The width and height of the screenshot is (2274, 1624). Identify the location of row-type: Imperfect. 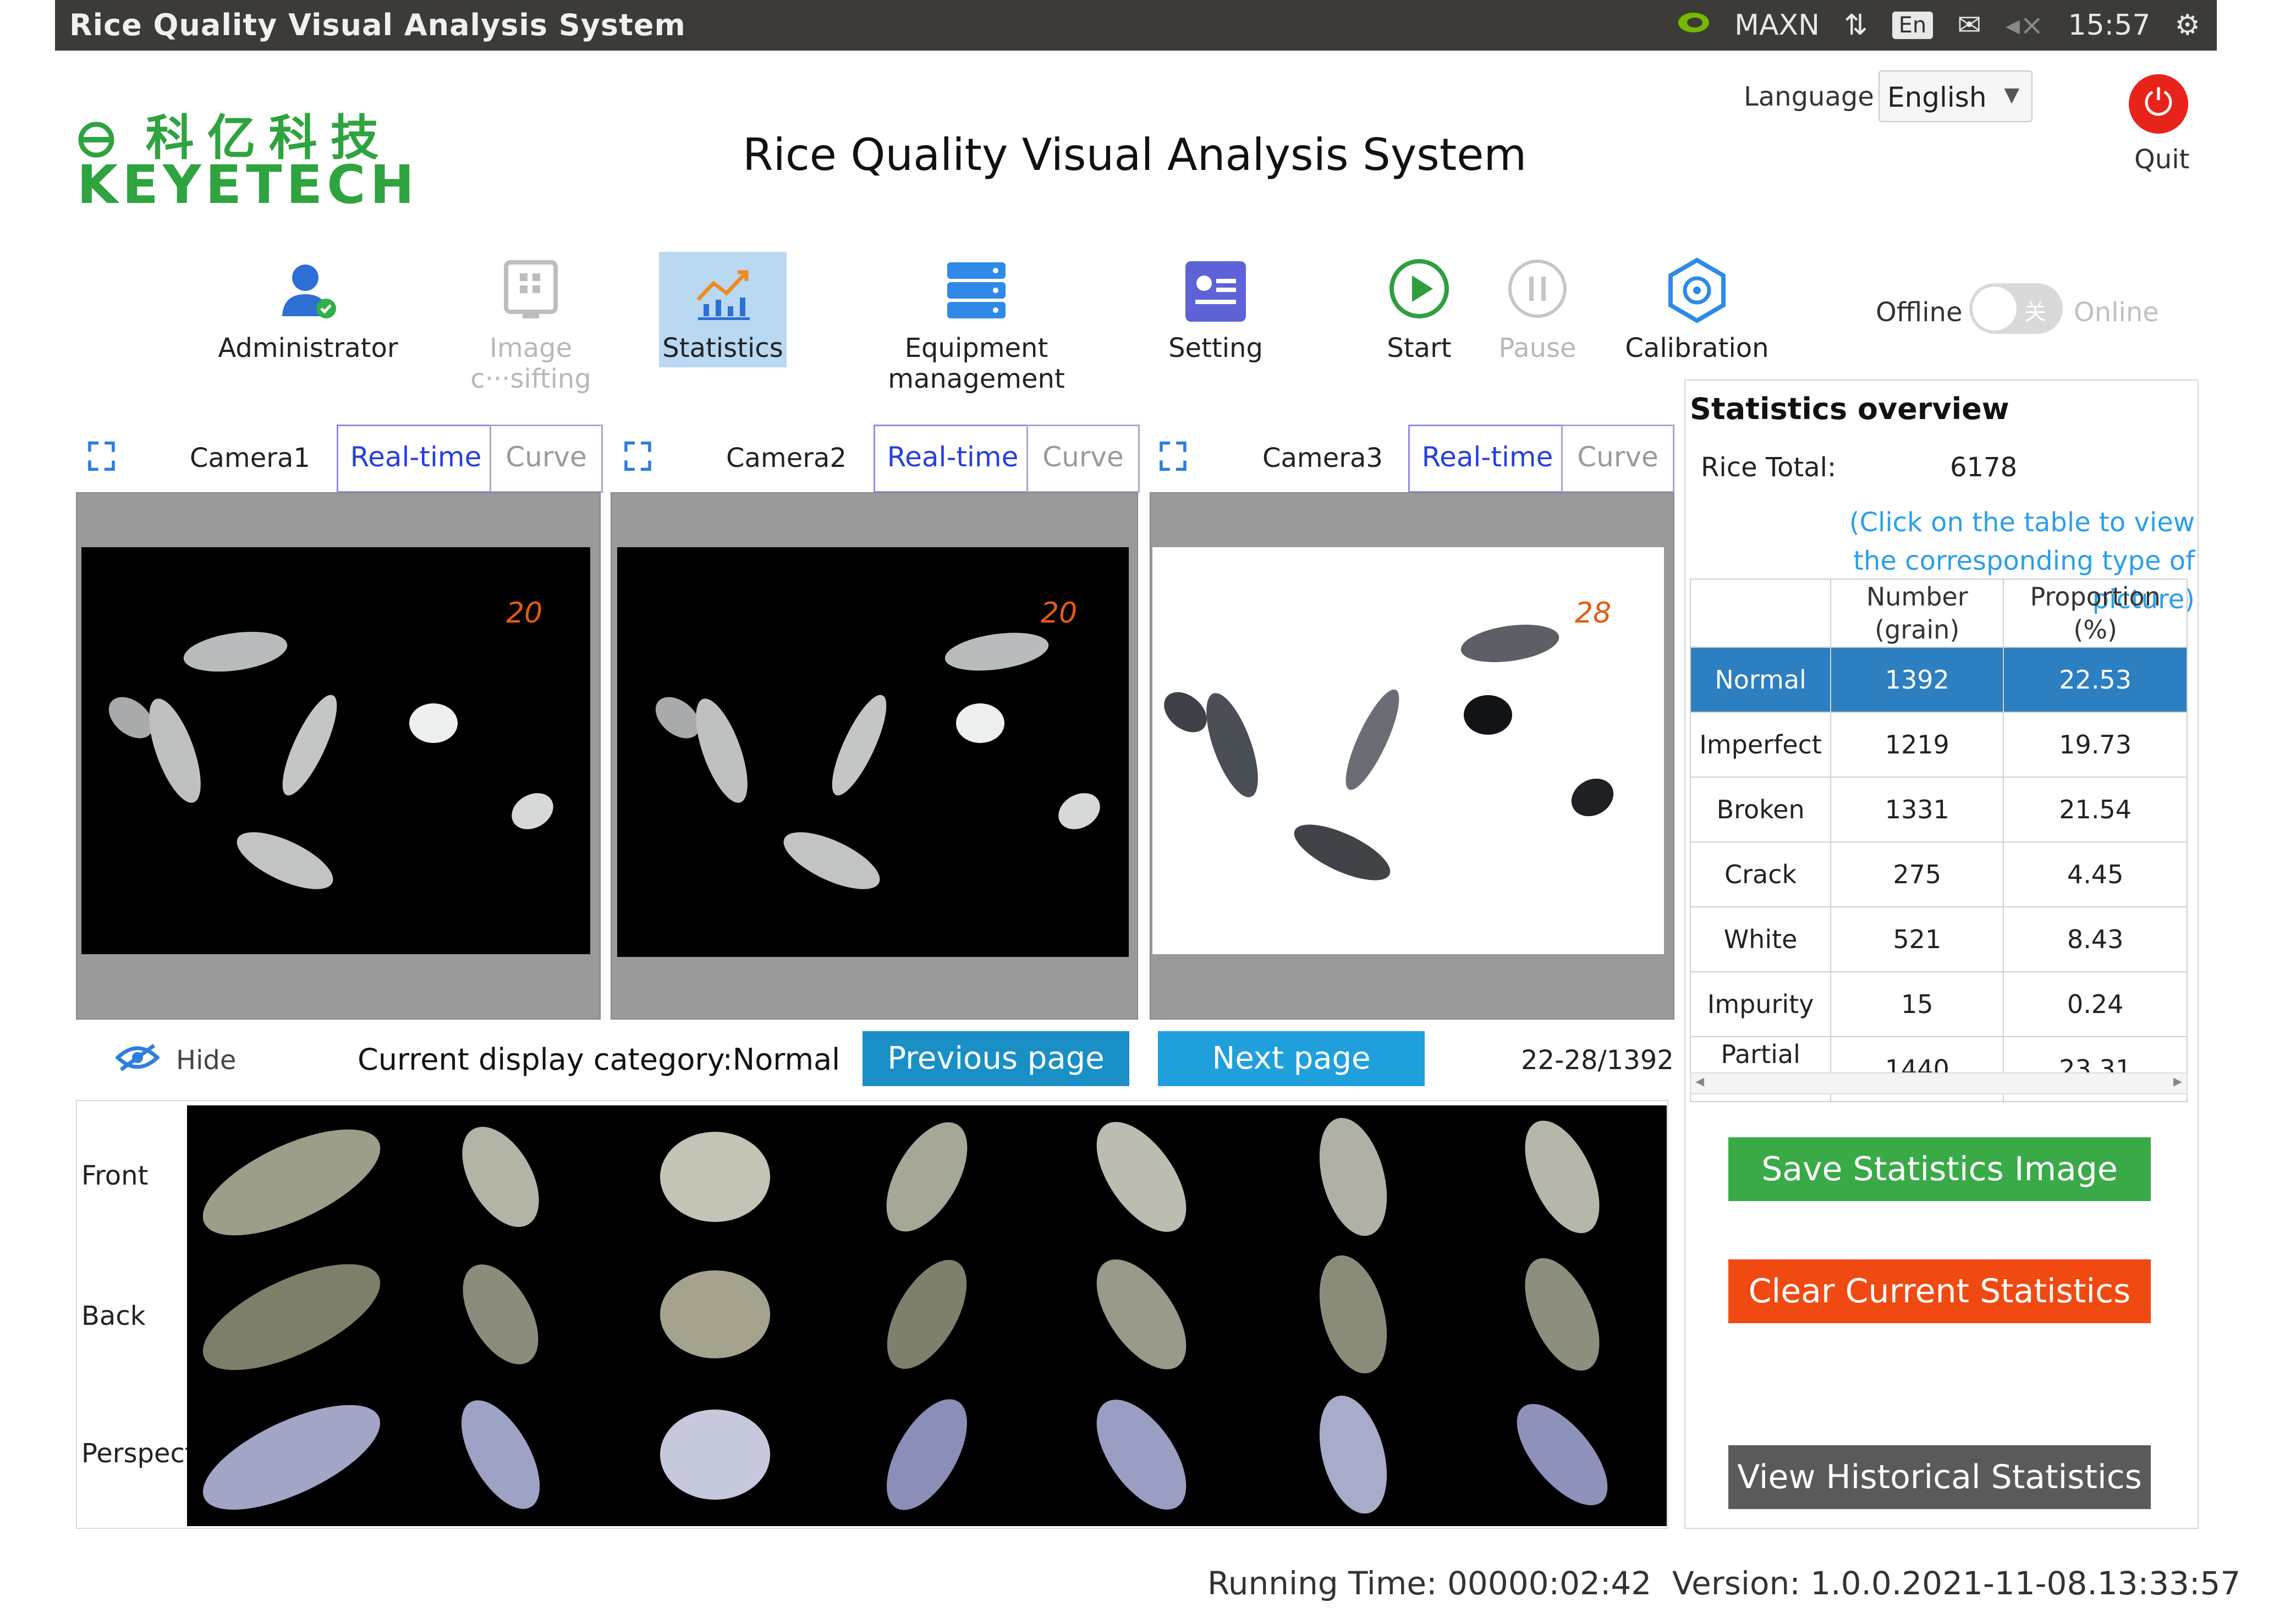
(1761, 745).